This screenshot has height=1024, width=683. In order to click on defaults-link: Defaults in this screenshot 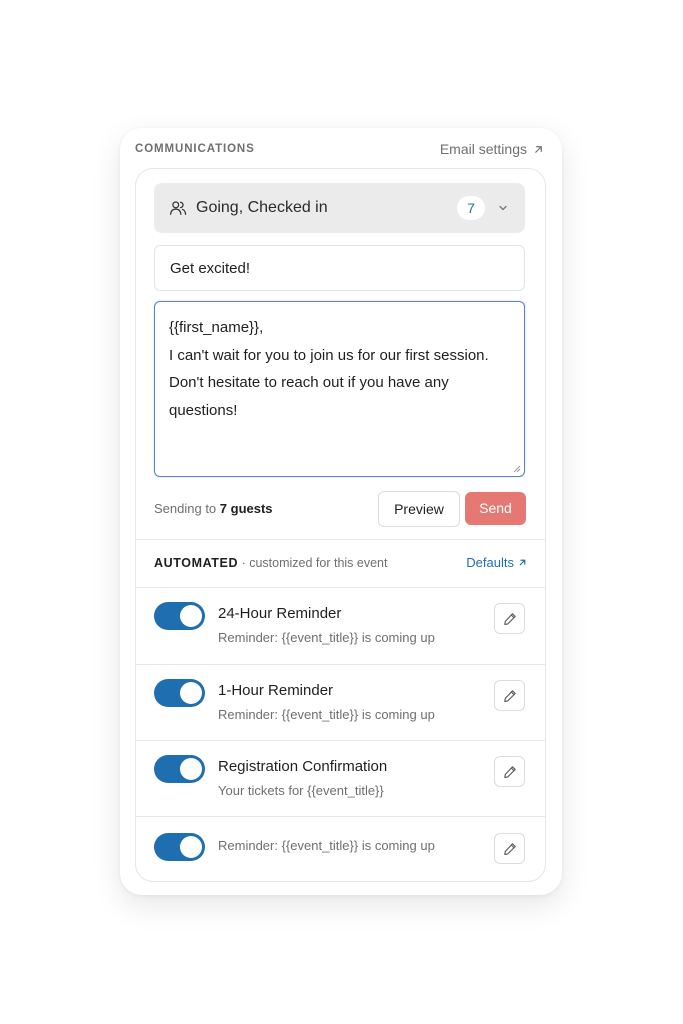, I will do `click(496, 562)`.